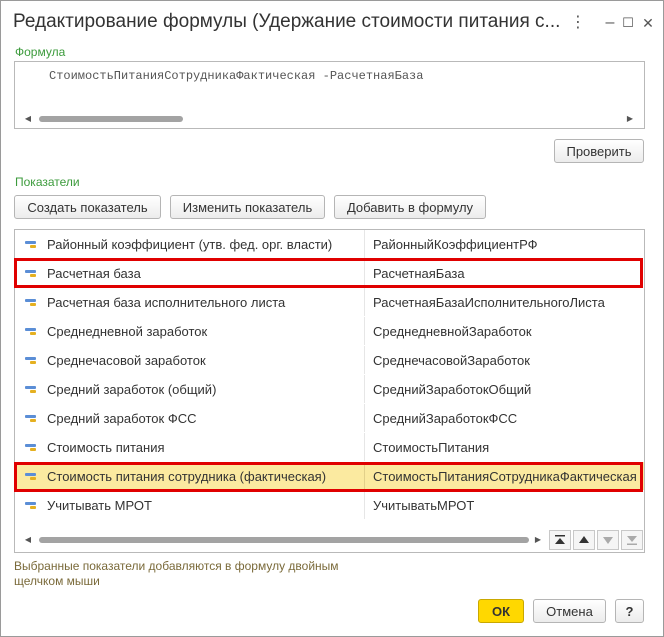 This screenshot has width=664, height=637. What do you see at coordinates (451, 360) in the screenshot?
I see `indicator-code: СреднечасовойЗаработок` at bounding box center [451, 360].